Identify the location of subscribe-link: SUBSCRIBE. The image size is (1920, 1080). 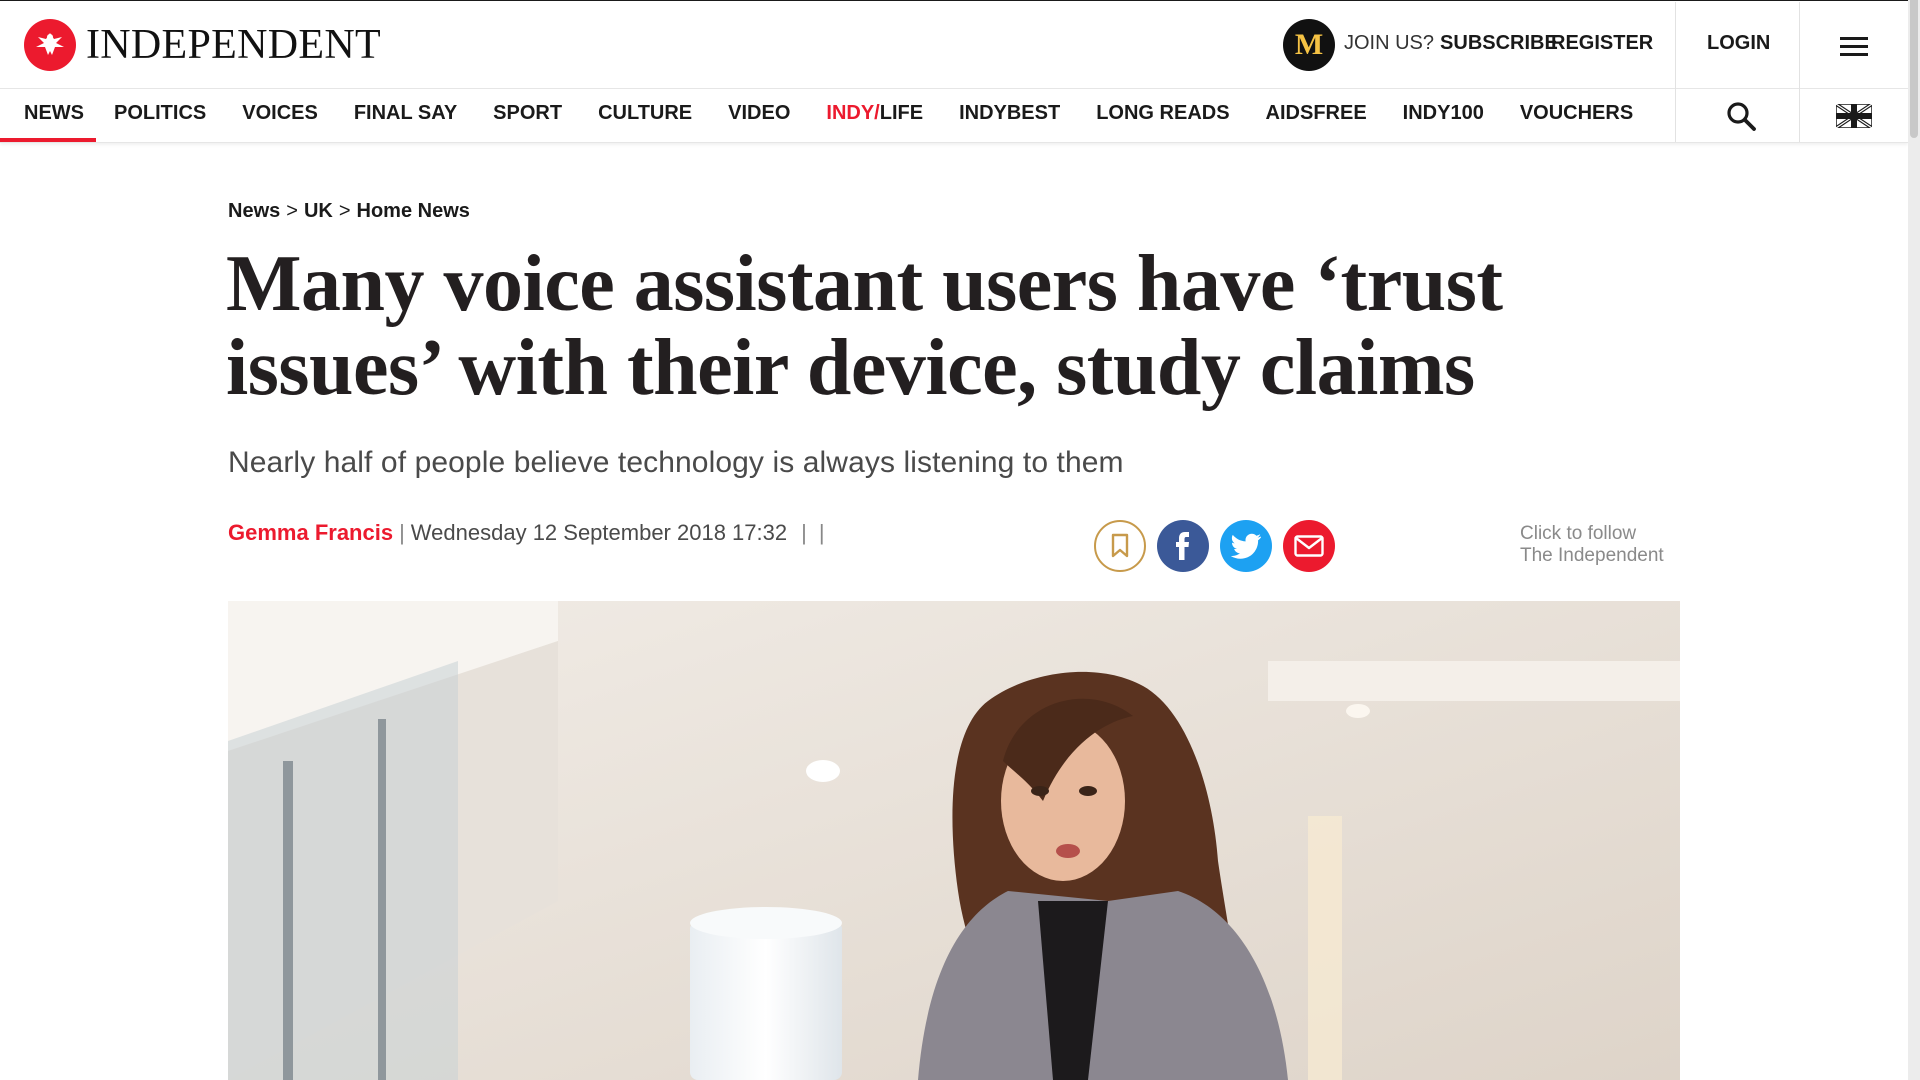
(1499, 43).